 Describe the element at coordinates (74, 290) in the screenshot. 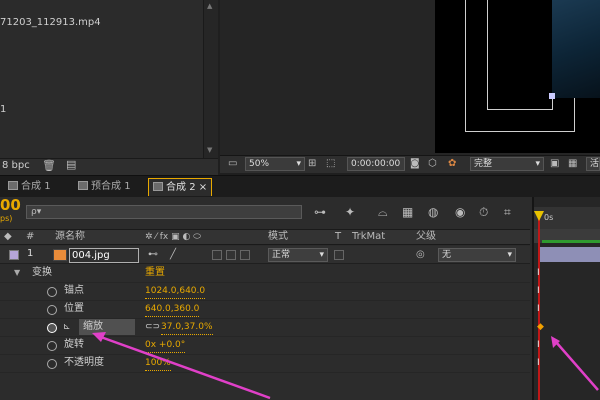

I see `property-name: 锚点` at that location.